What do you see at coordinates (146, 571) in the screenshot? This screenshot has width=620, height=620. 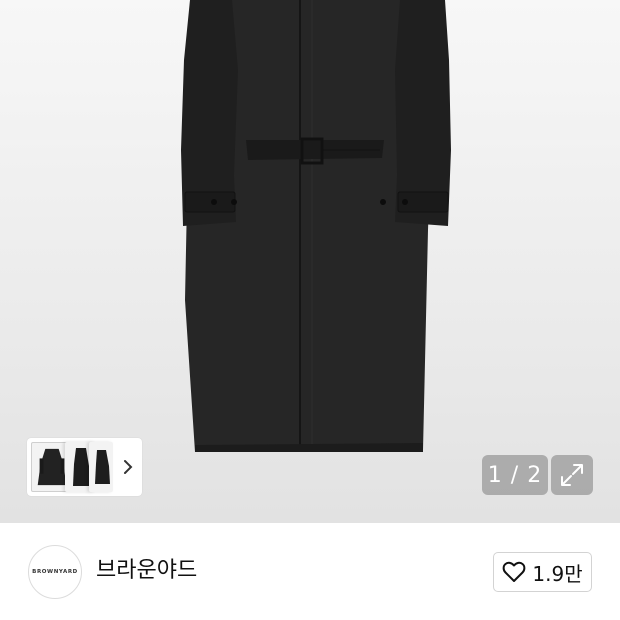 I see `brand-name: 브라운야드` at bounding box center [146, 571].